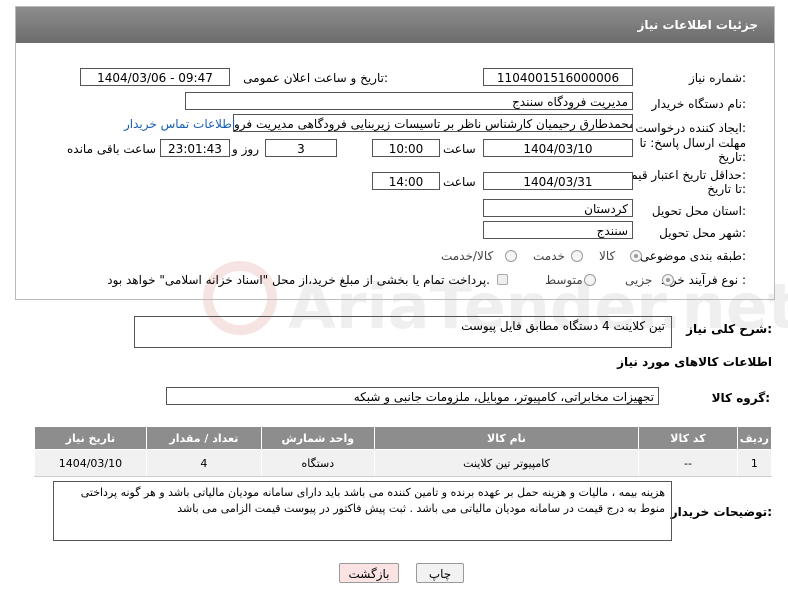 Image resolution: width=788 pixels, height=598 pixels. I want to click on requester-label: ایجاد کننده درخواست:, so click(690, 128).